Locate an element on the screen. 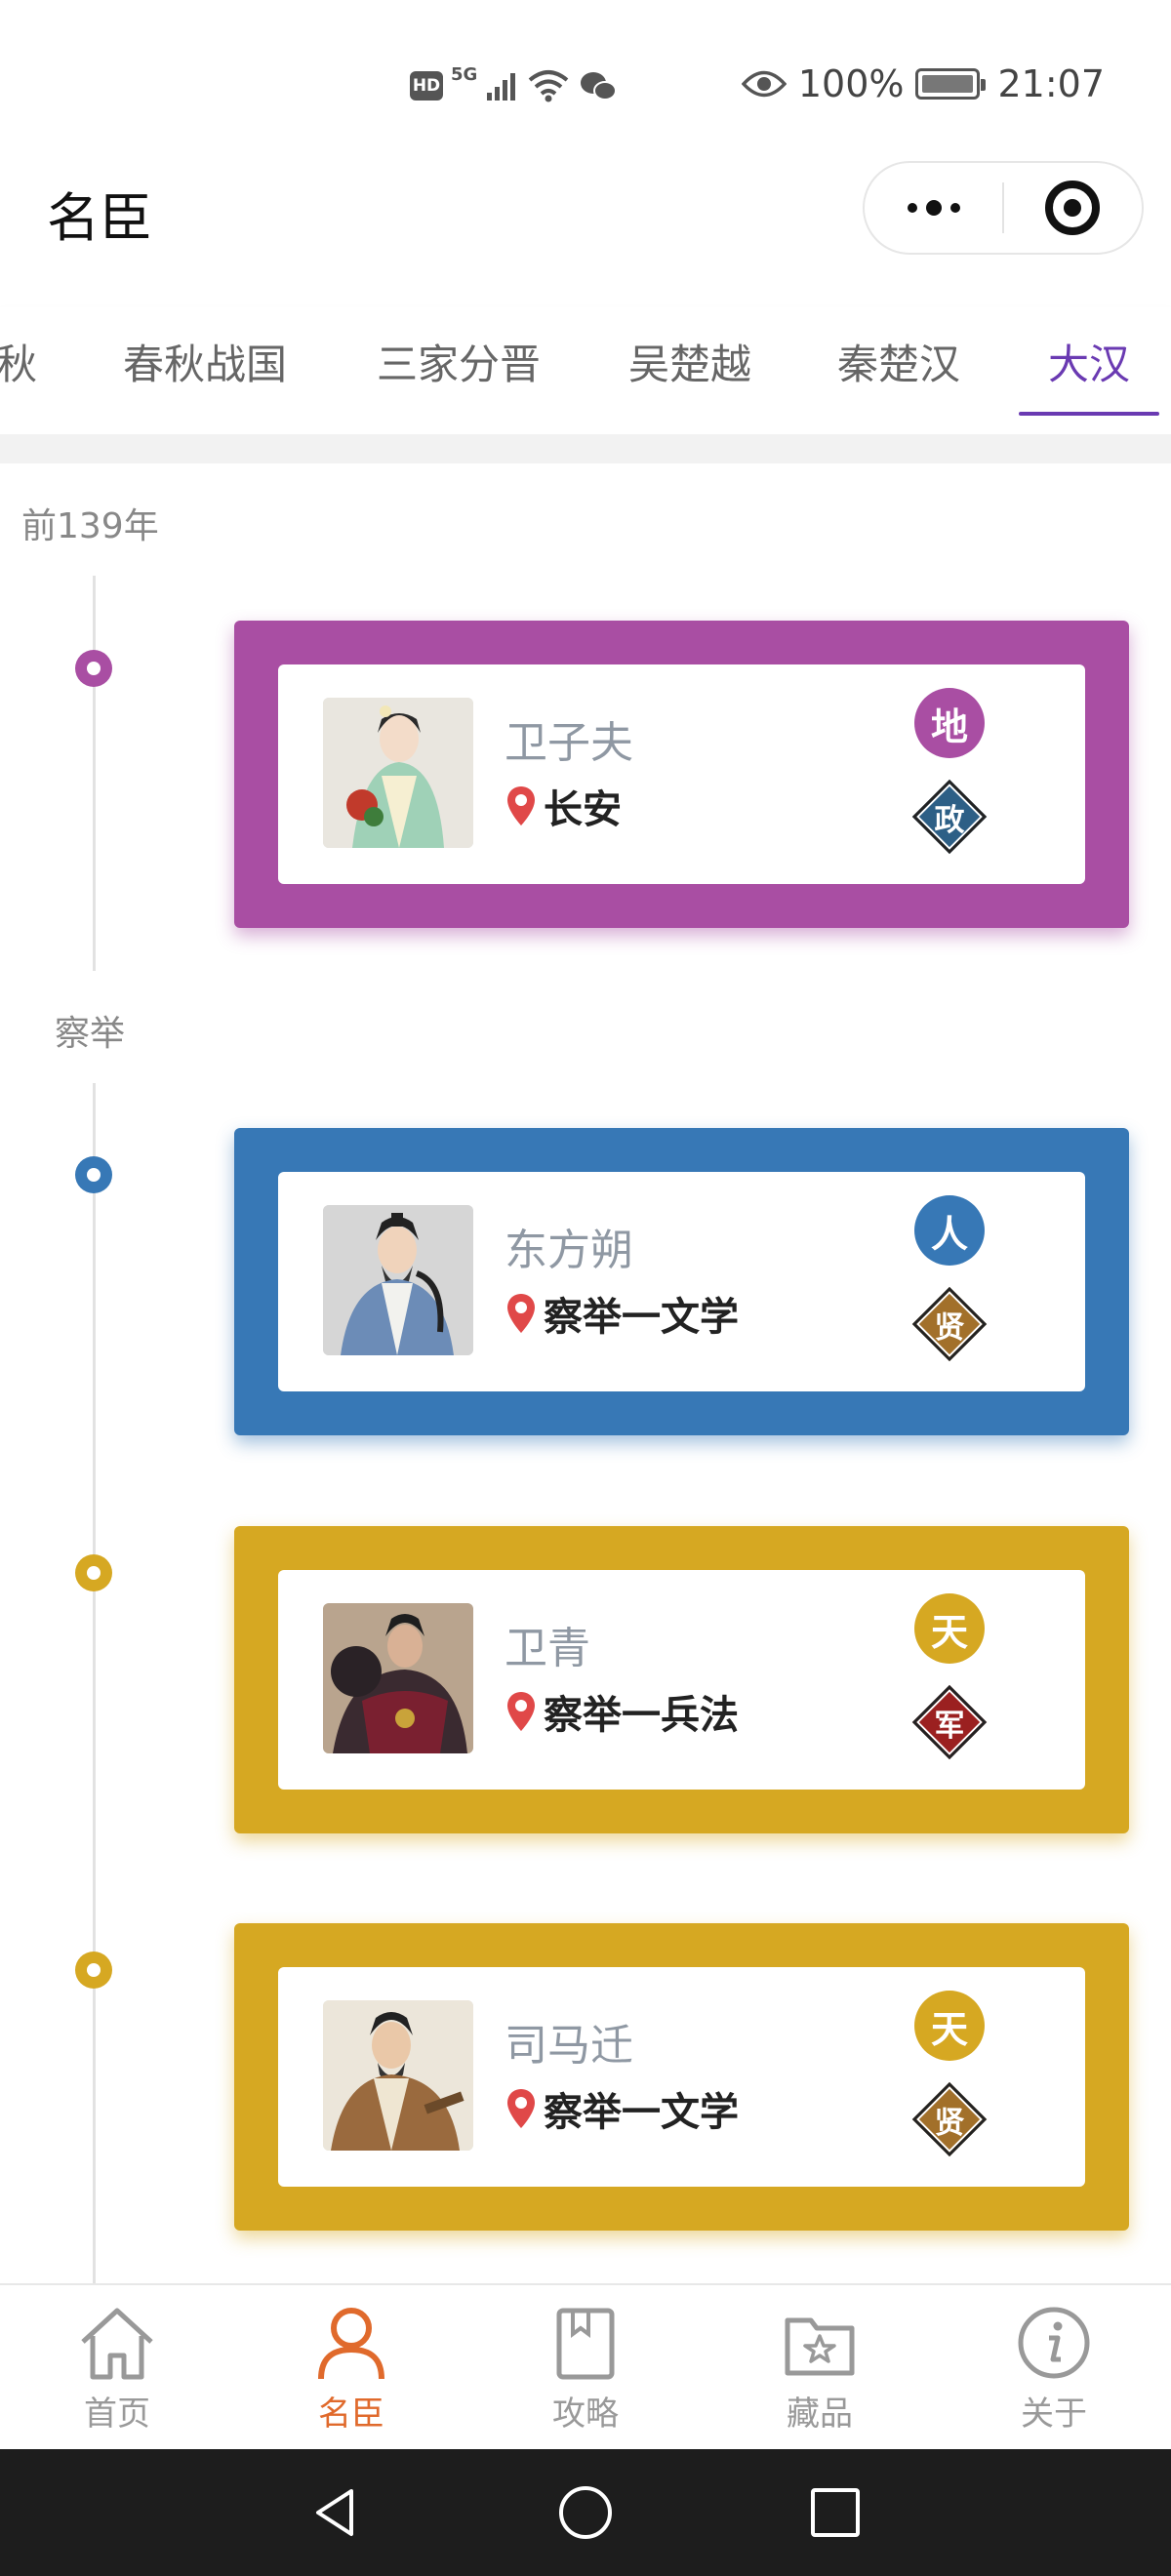 This screenshot has width=1171, height=2576. eye-icon is located at coordinates (764, 84).